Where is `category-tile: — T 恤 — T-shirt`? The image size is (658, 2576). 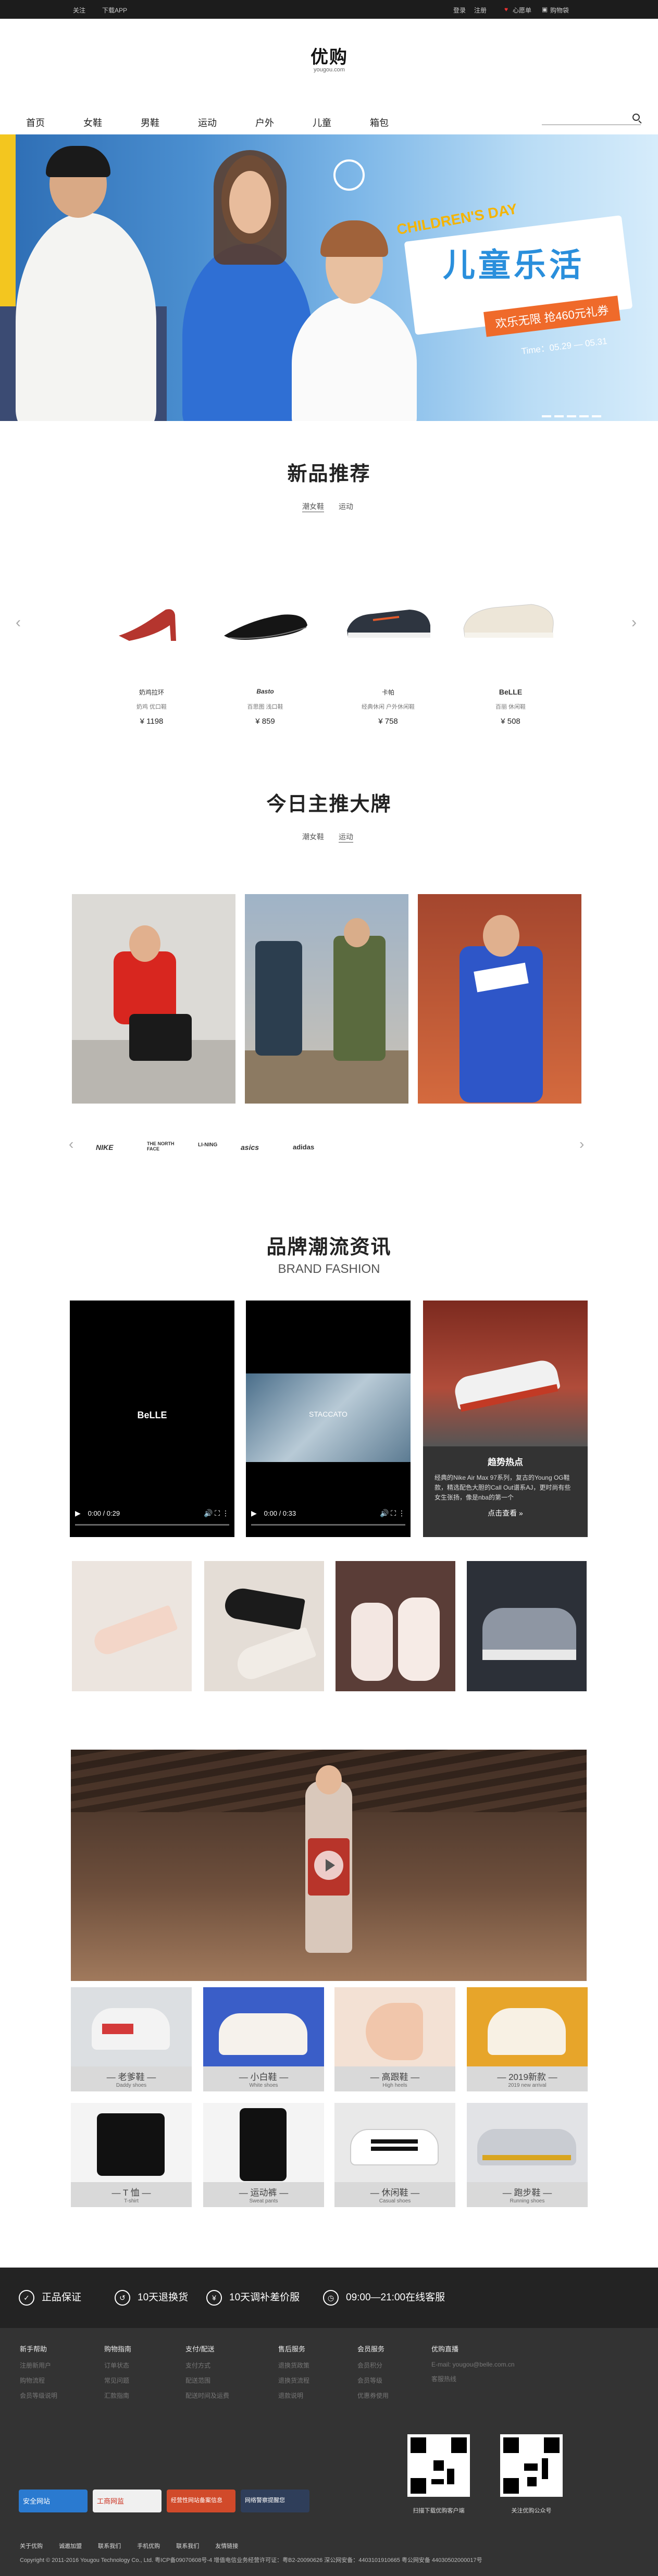
category-tile: — T 恤 — T-shirt is located at coordinates (131, 2155).